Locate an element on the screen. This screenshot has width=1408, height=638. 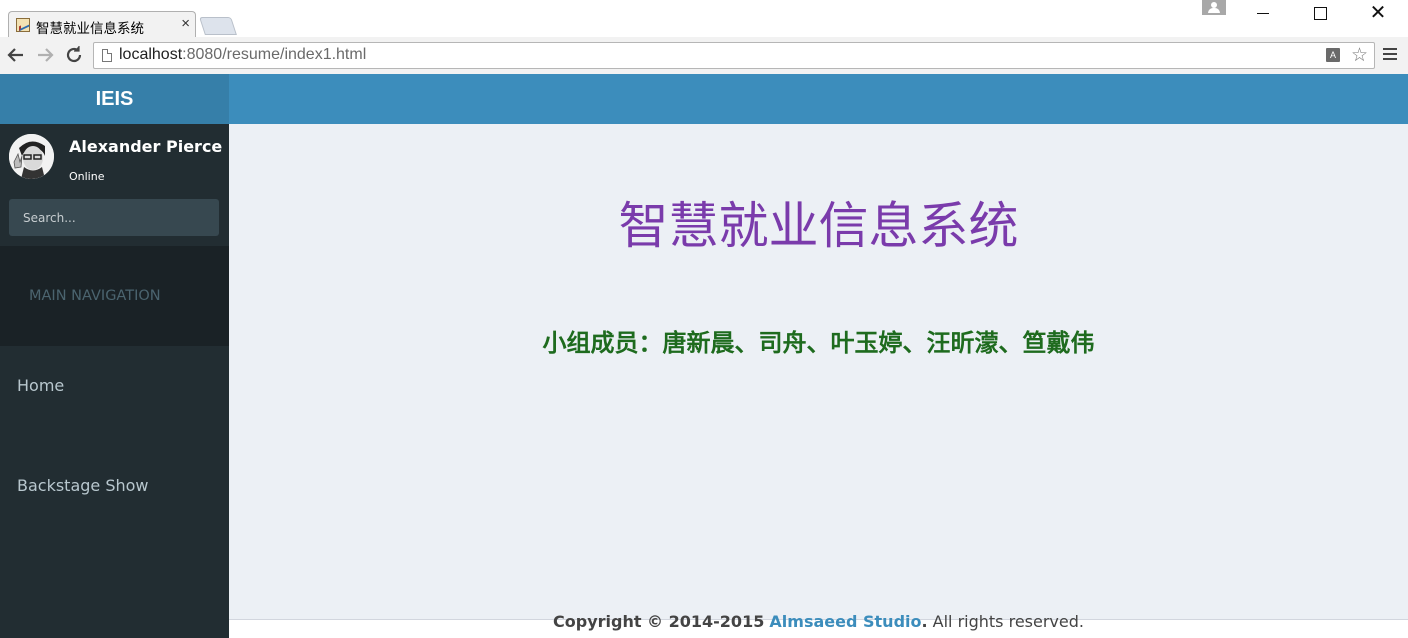
profile-icon is located at coordinates (1214, 7).